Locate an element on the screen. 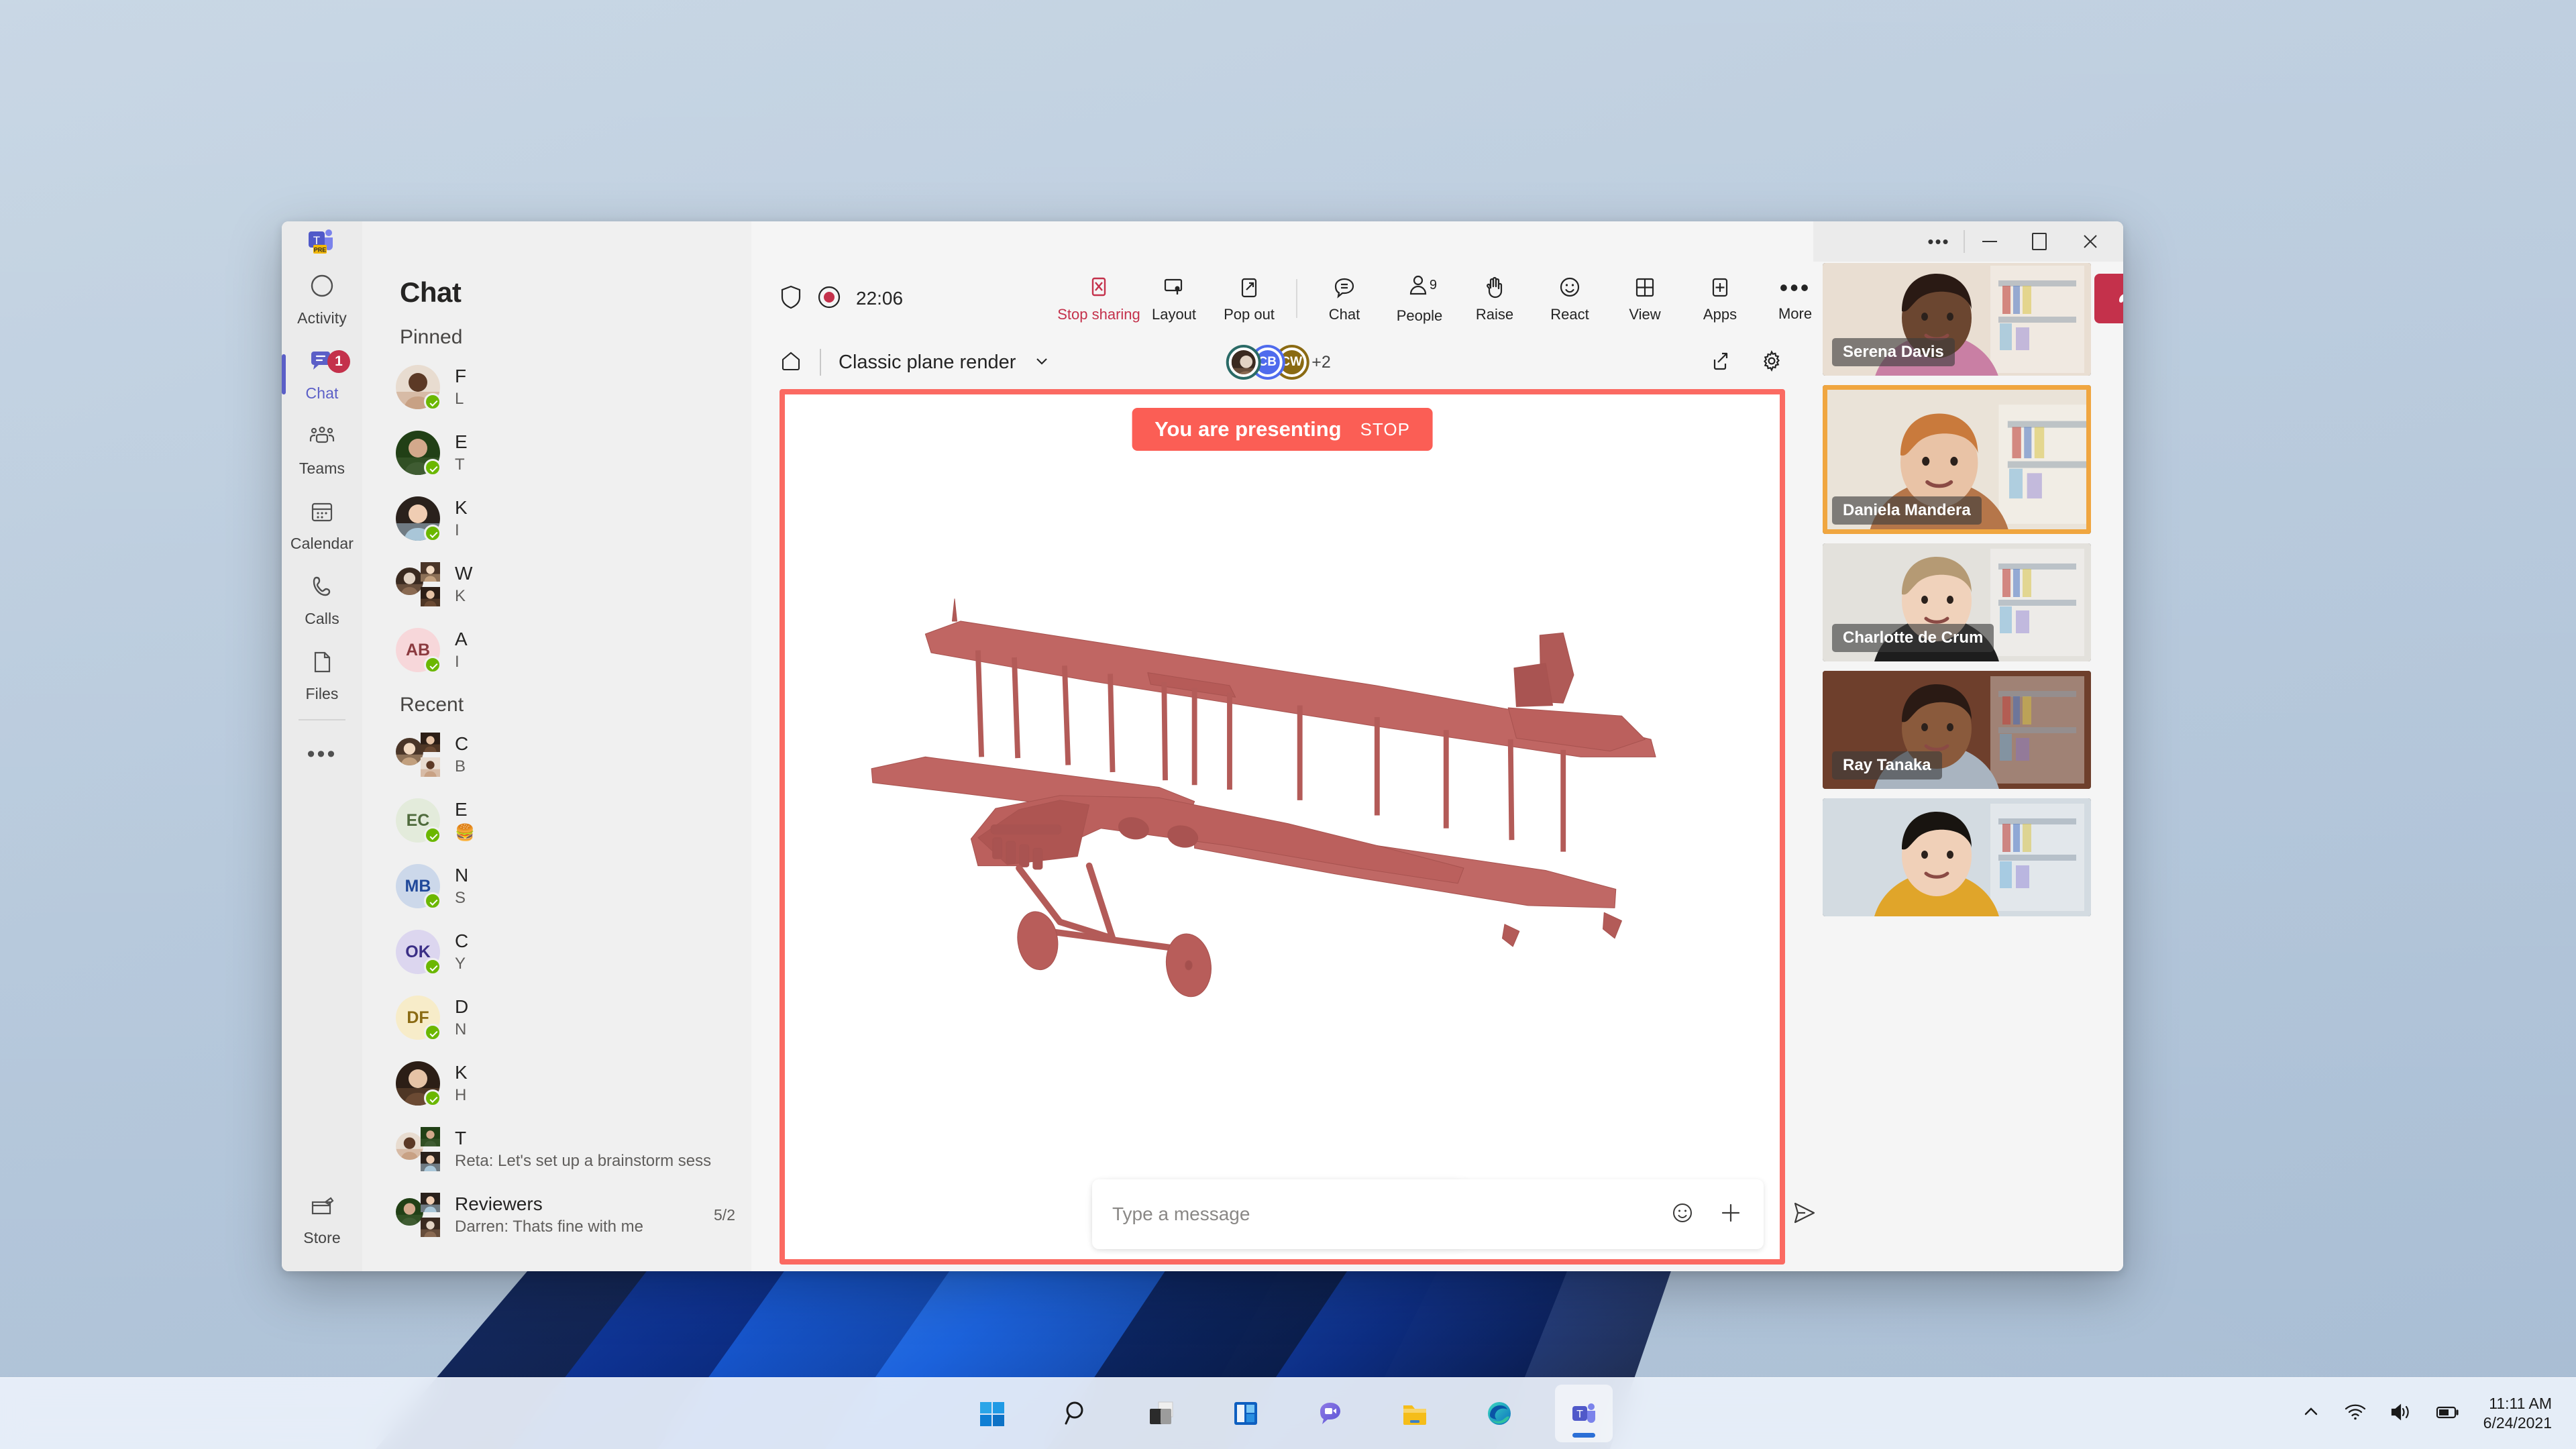 This screenshot has height=1449, width=2576. sidebar-item-calls: Calls is located at coordinates (322, 599).